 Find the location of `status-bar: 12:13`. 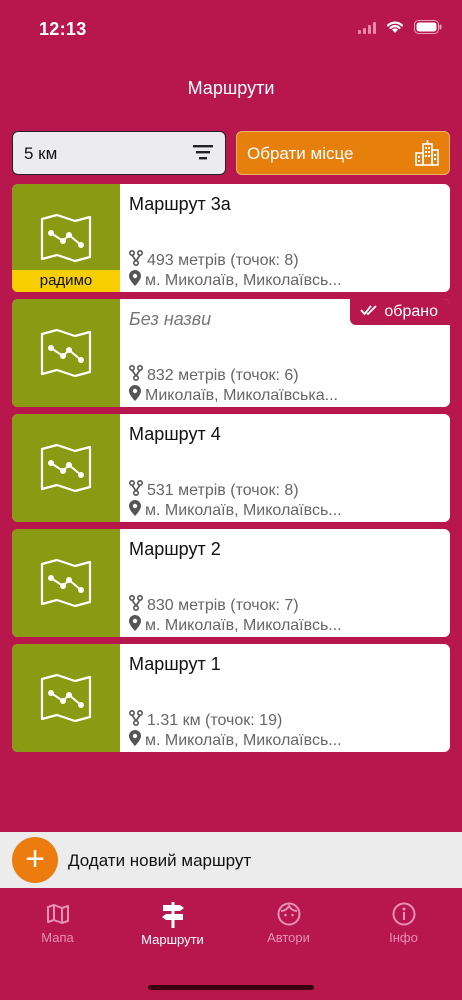

status-bar: 12:13 is located at coordinates (231, 30).